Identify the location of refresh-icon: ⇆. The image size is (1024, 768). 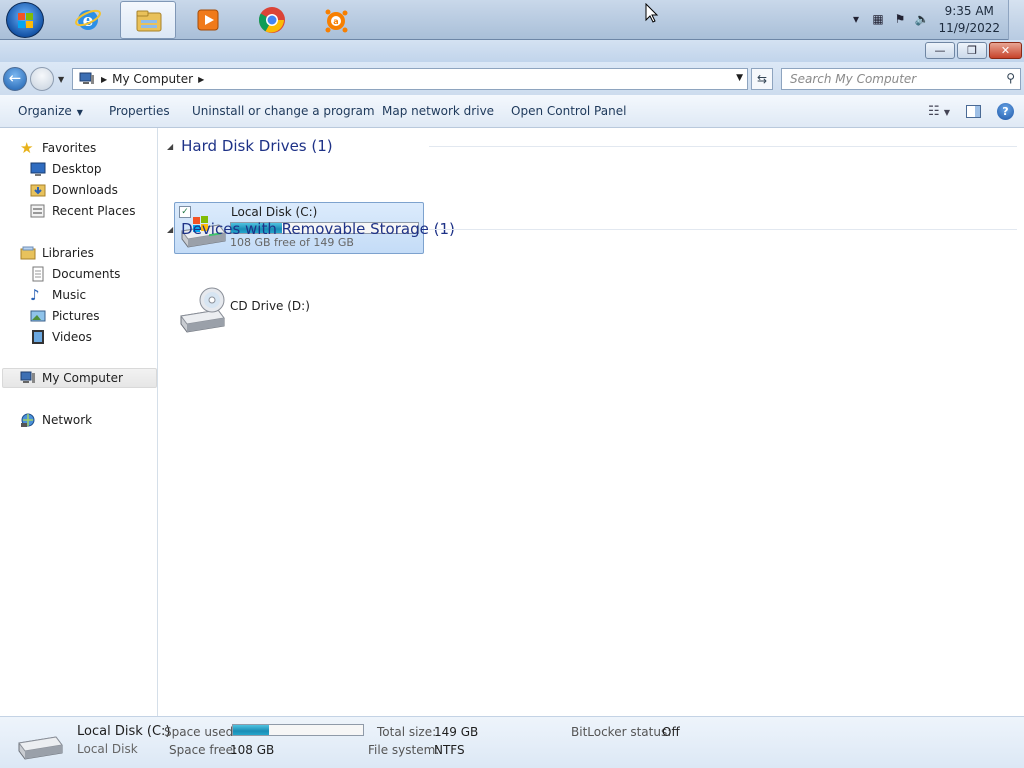
(762, 79).